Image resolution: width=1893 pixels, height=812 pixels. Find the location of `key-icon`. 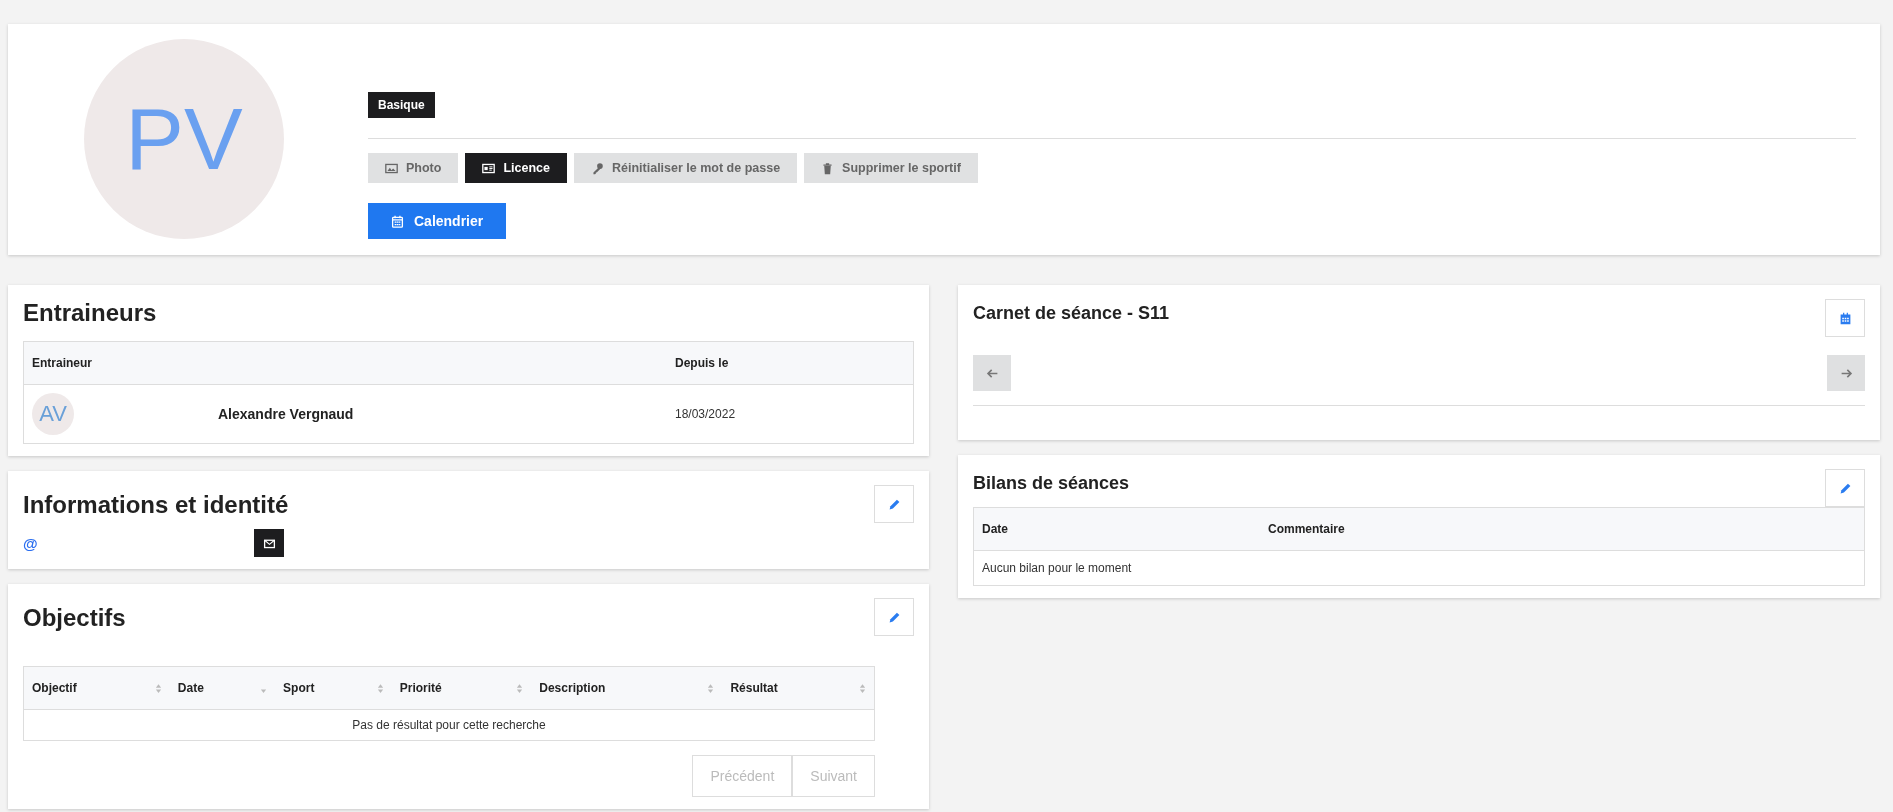

key-icon is located at coordinates (597, 168).